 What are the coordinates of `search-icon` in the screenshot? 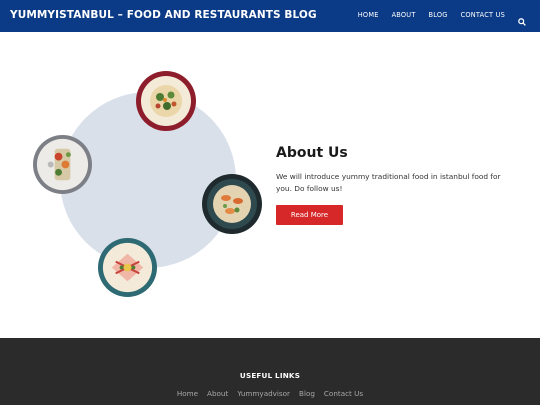 It's located at (522, 18).